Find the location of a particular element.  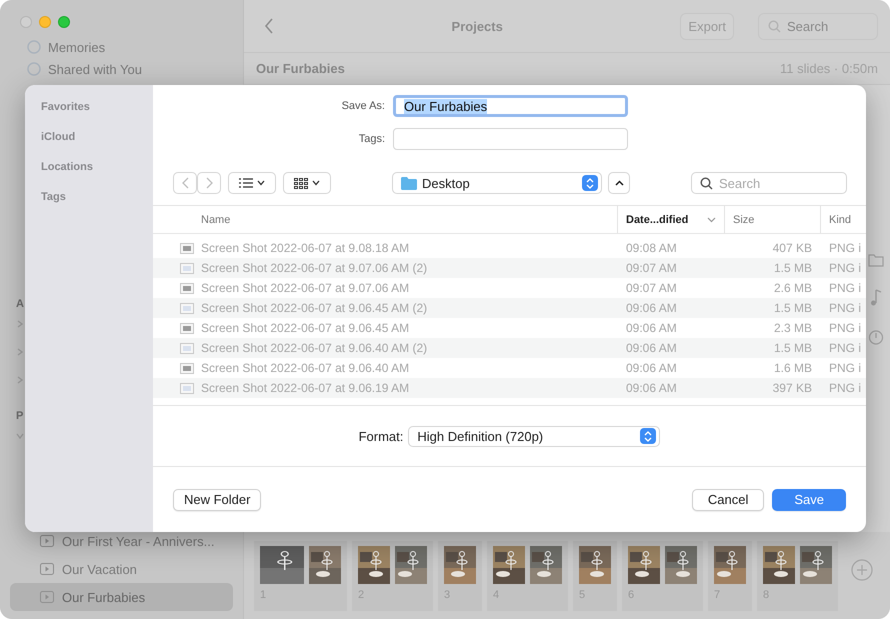

file-size: 2.3 MB is located at coordinates (792, 328).